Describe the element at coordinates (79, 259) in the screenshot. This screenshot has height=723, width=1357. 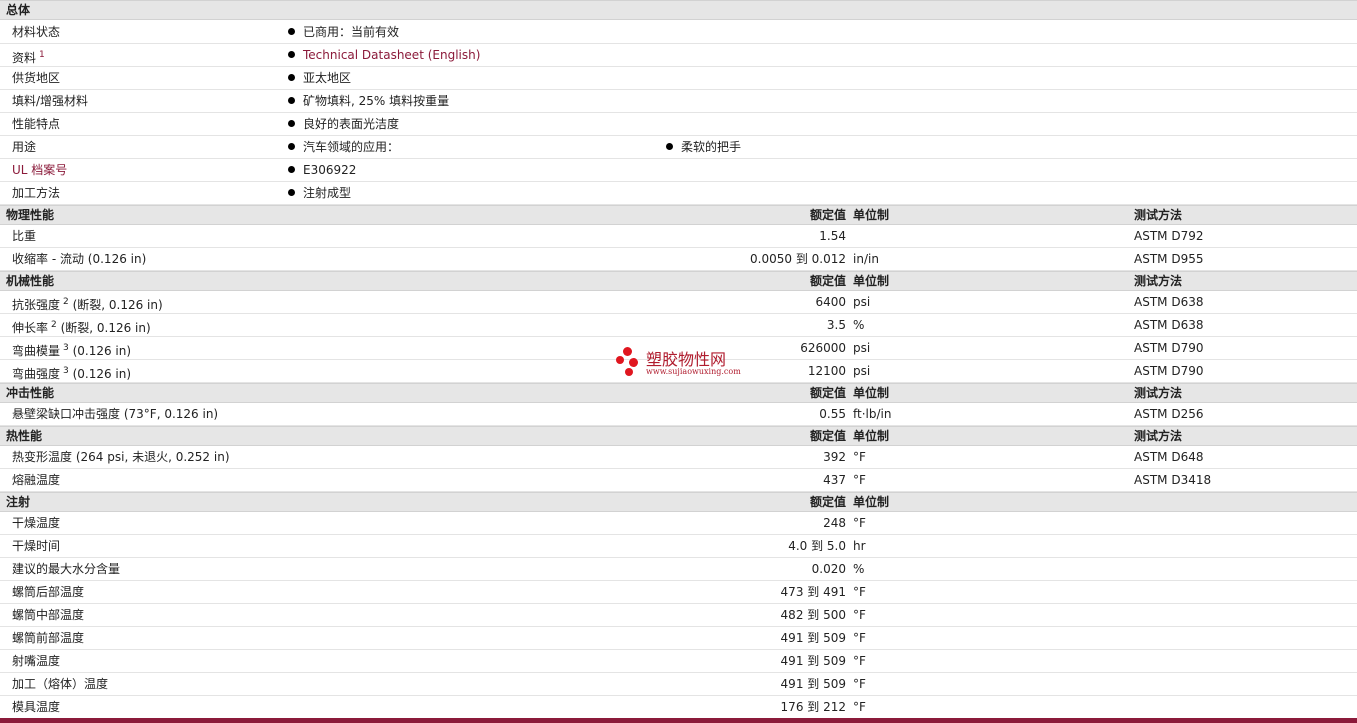
I see `property-label: 收缩率 - 流动 (0.126 in)` at that location.